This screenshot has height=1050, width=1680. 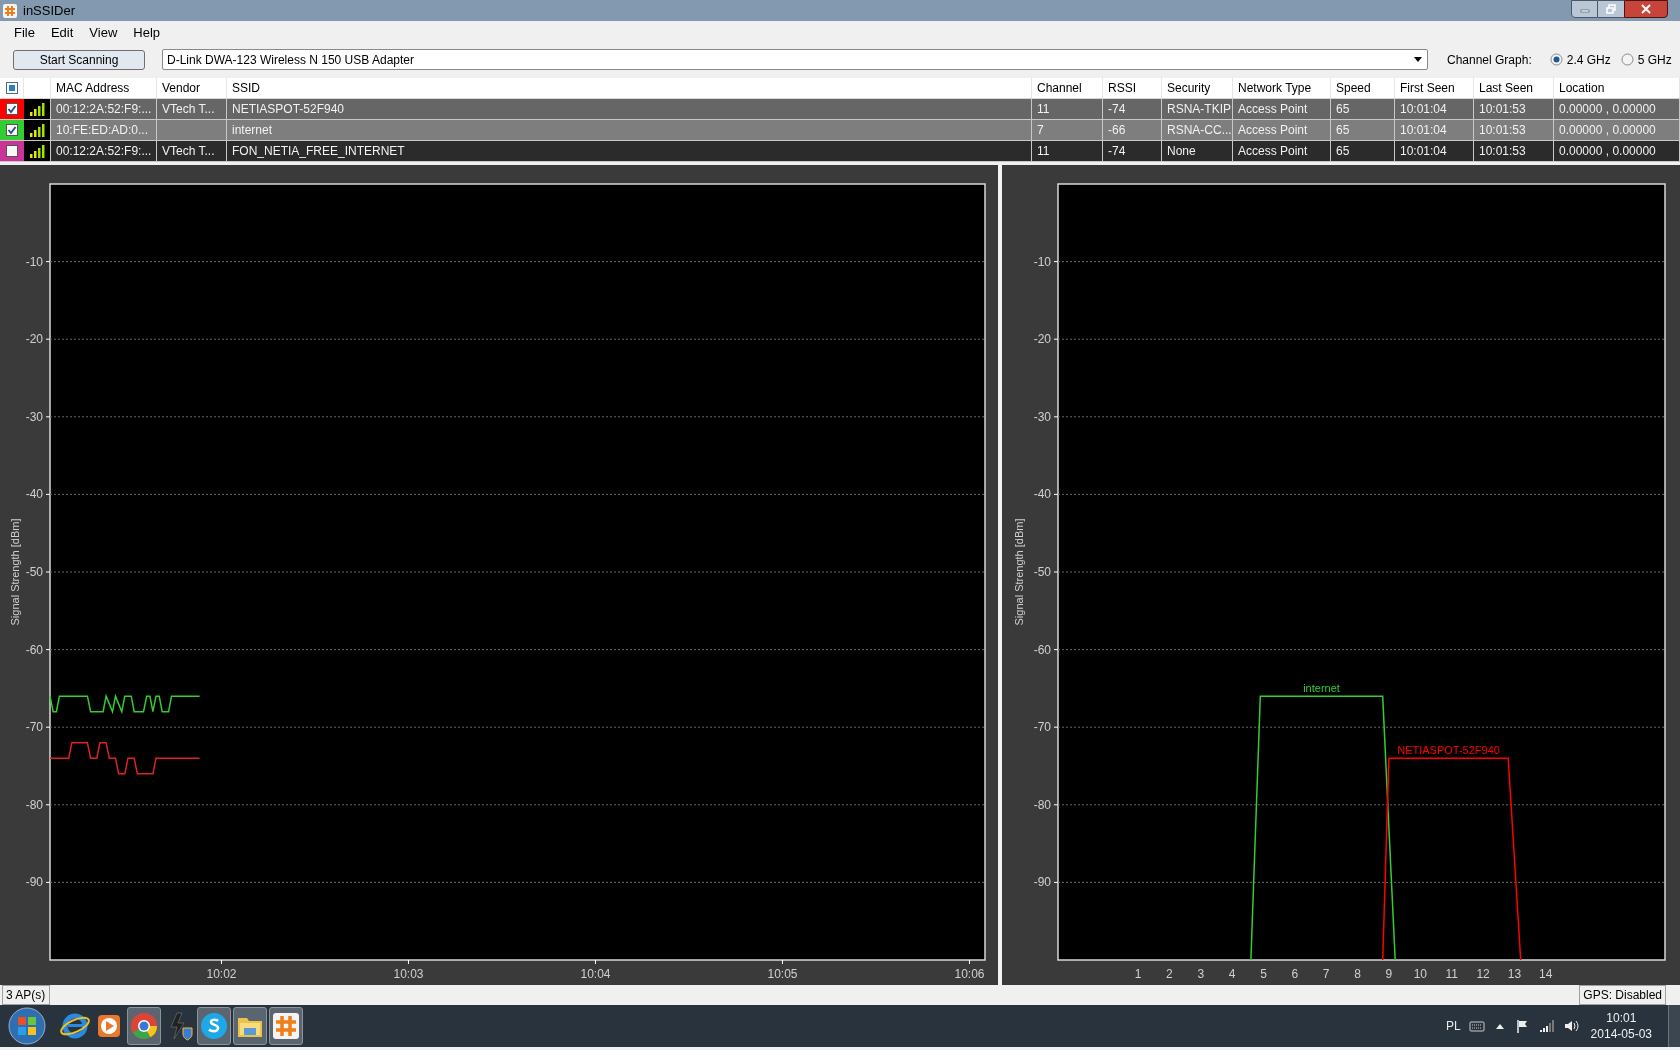 I want to click on series-label: NETIASPOT-52F940, so click(x=1448, y=750).